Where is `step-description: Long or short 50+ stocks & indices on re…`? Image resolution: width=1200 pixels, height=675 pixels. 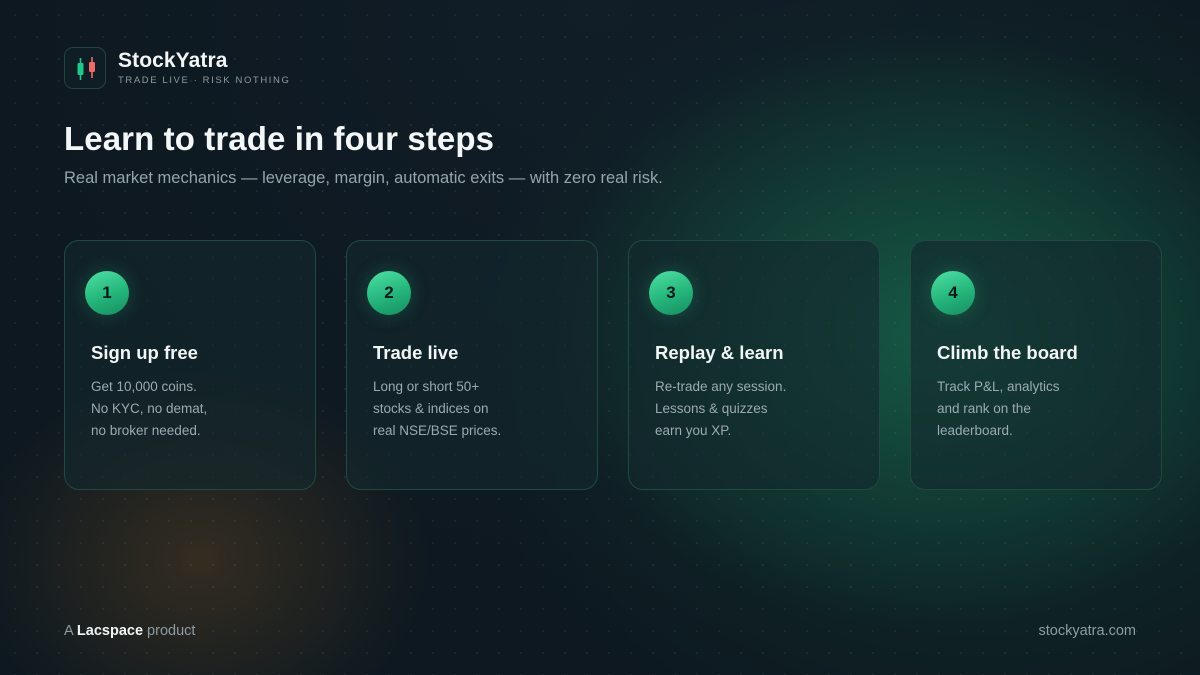 step-description: Long or short 50+ stocks & indices on re… is located at coordinates (437, 409).